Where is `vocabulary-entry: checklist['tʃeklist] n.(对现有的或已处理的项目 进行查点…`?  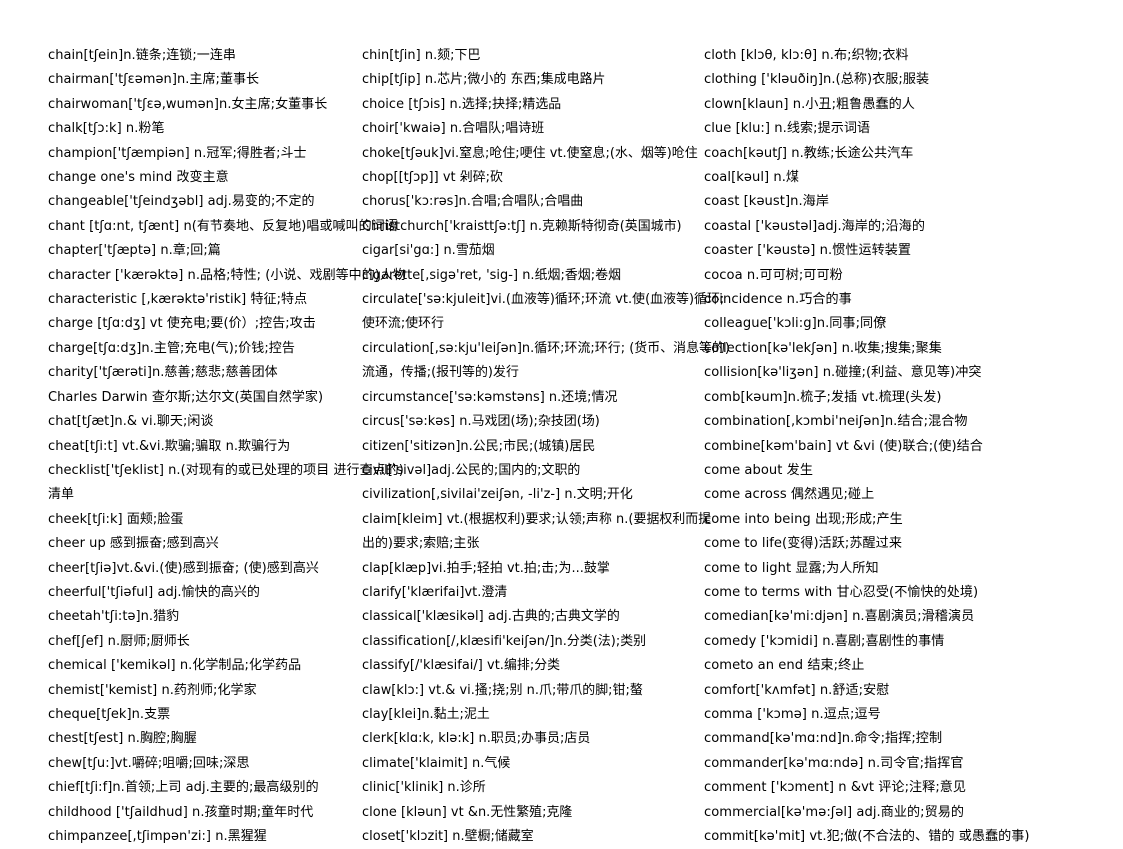
vocabulary-entry: checklist['tʃeklist] n.(对现有的或已处理的项目 进行查点… is located at coordinates (226, 470).